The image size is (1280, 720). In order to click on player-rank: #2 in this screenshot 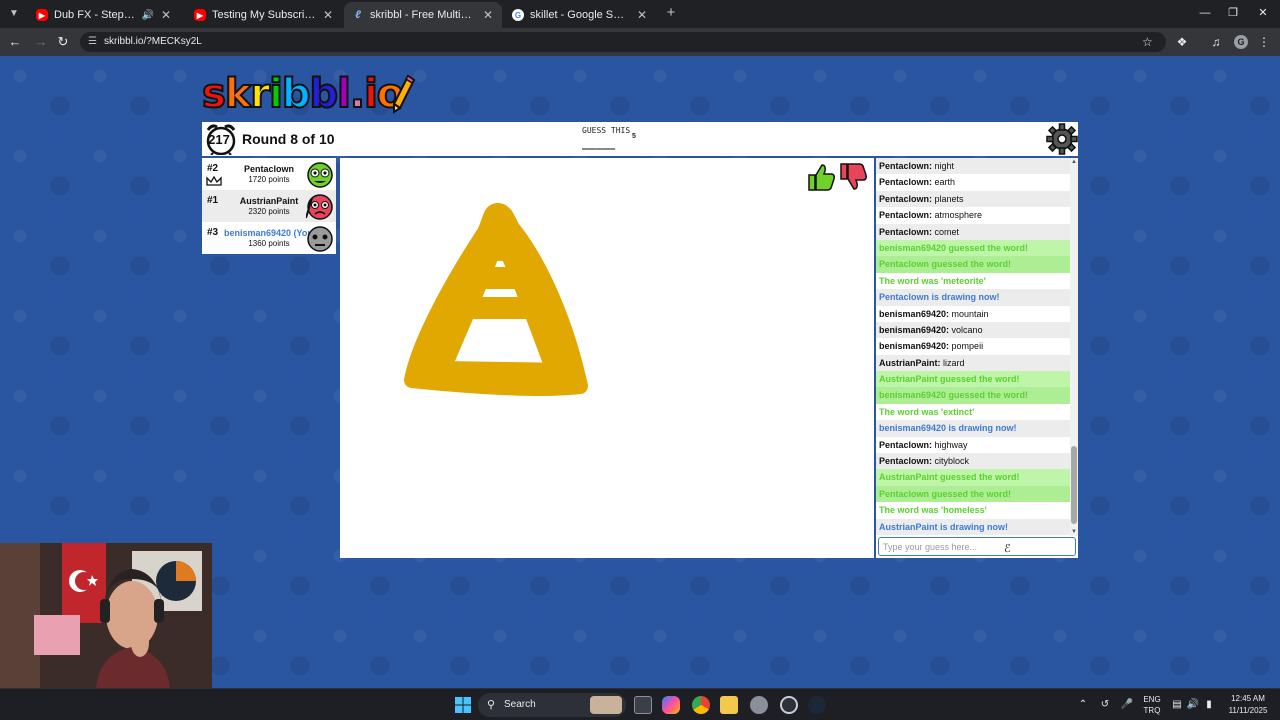, I will do `click(213, 168)`.